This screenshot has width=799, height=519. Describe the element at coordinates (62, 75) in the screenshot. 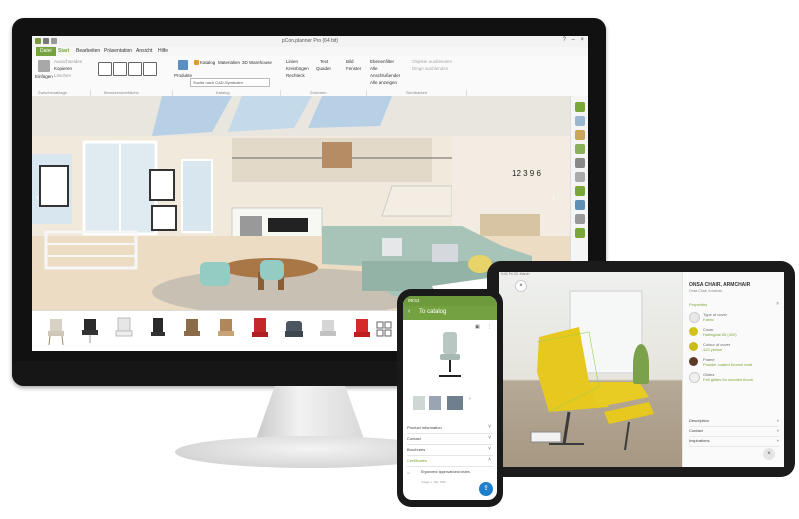

I see `delete-button: Löschen` at that location.